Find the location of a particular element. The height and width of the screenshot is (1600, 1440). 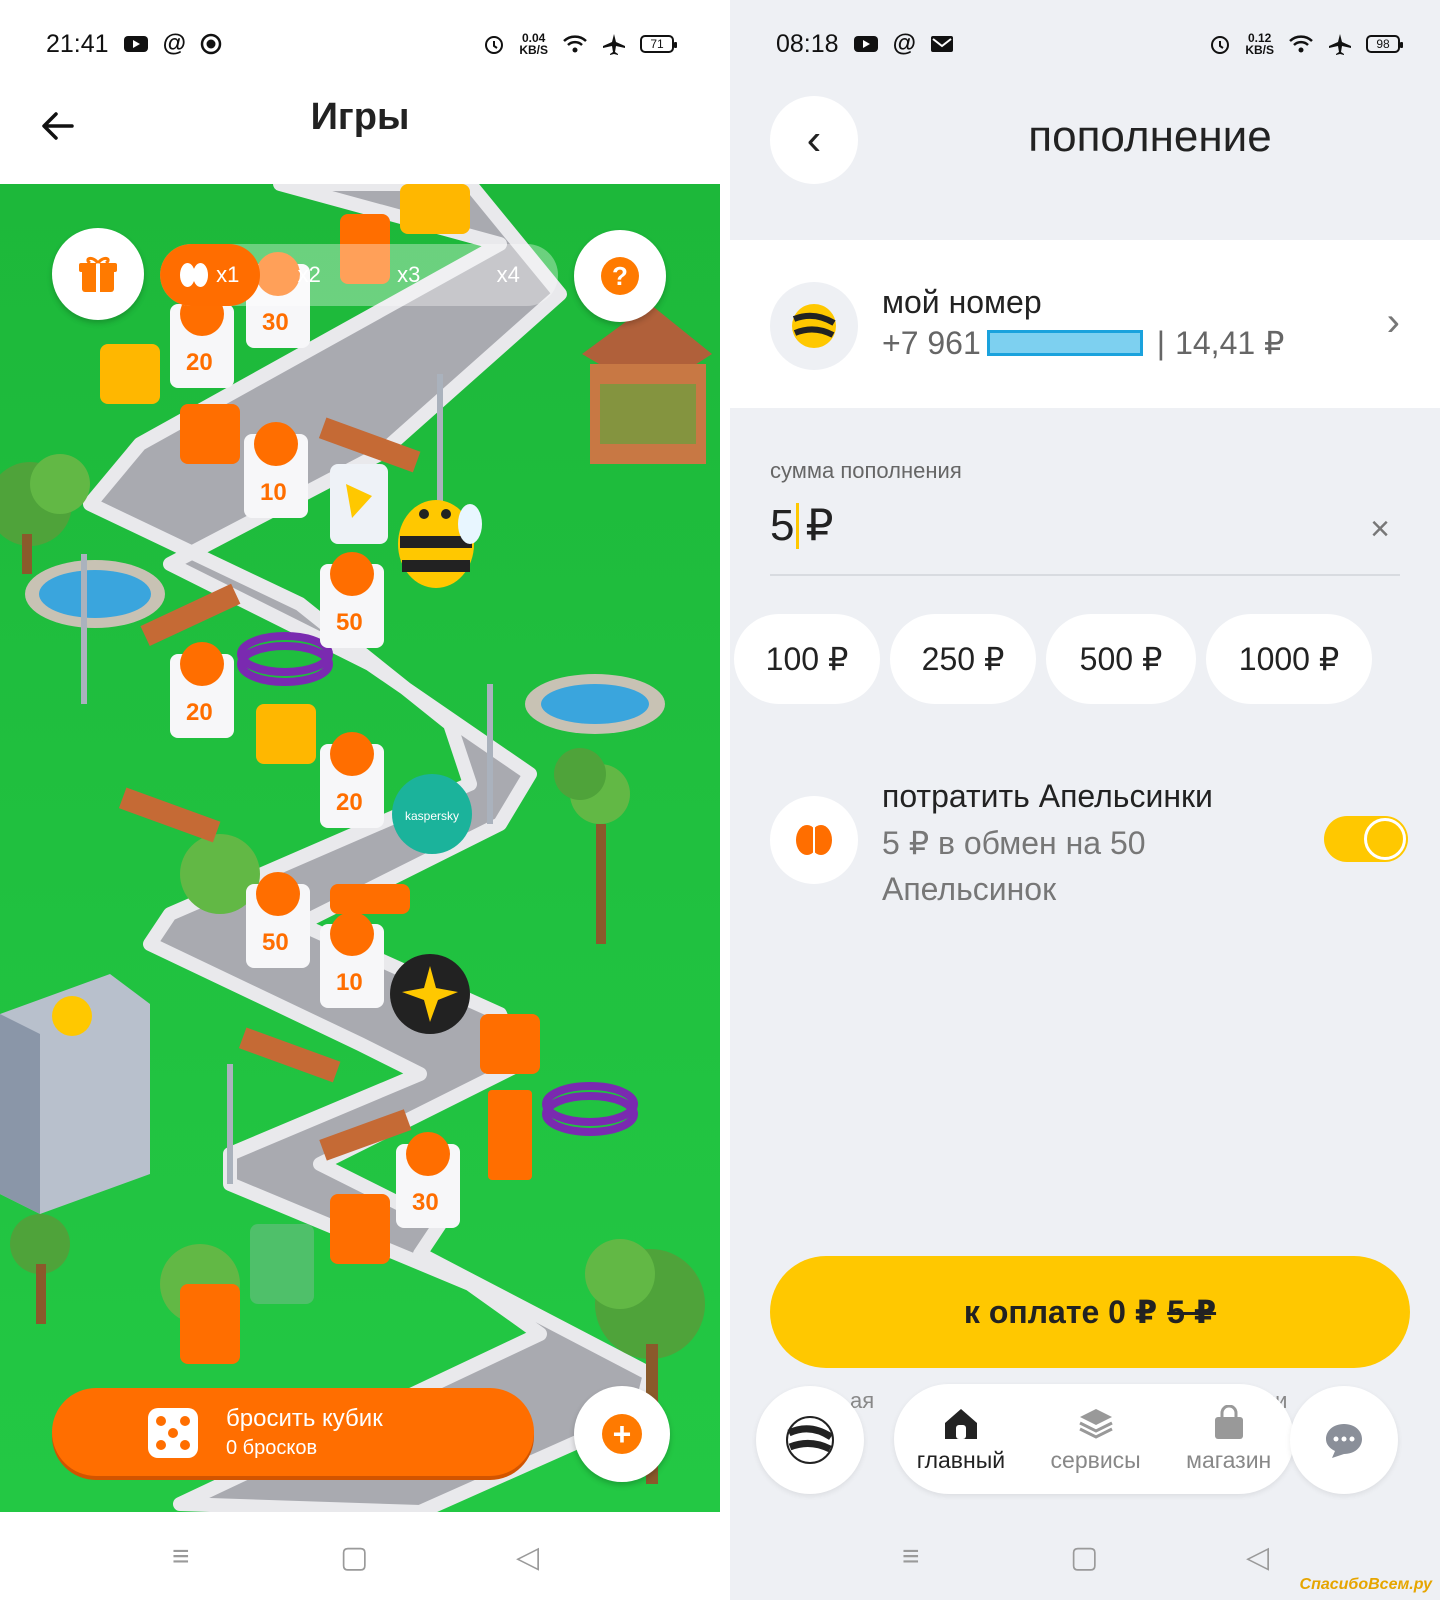

spend-toggle is located at coordinates (1366, 839).